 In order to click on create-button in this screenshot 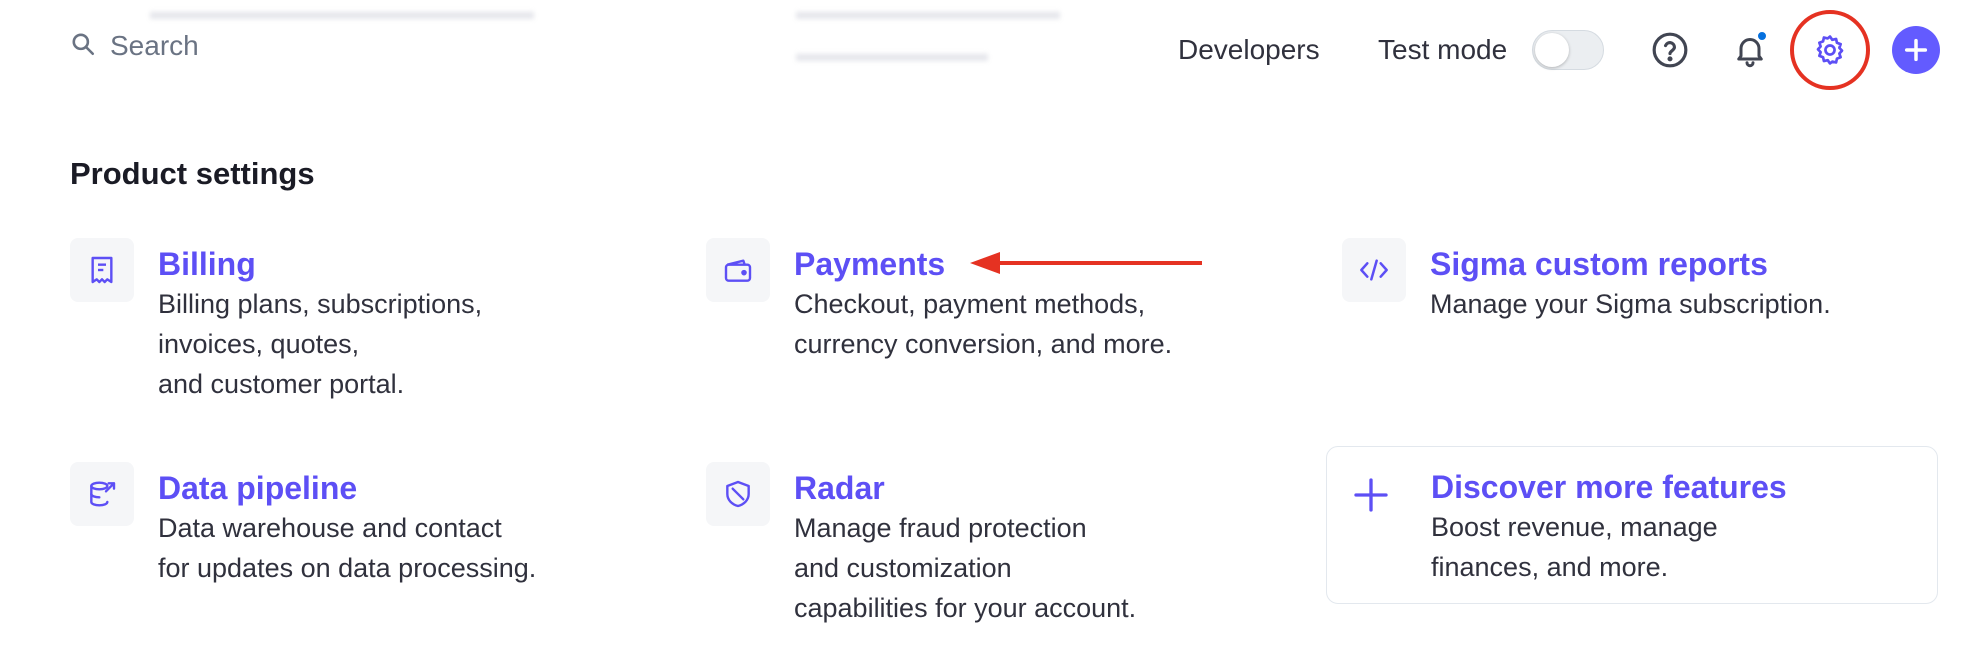, I will do `click(1916, 50)`.